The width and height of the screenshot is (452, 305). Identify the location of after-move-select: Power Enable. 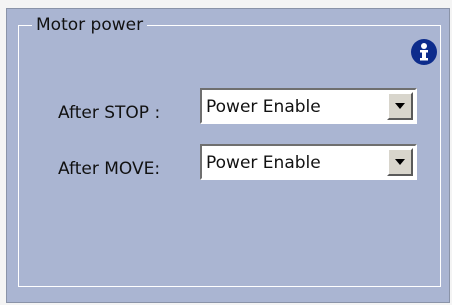
(308, 162).